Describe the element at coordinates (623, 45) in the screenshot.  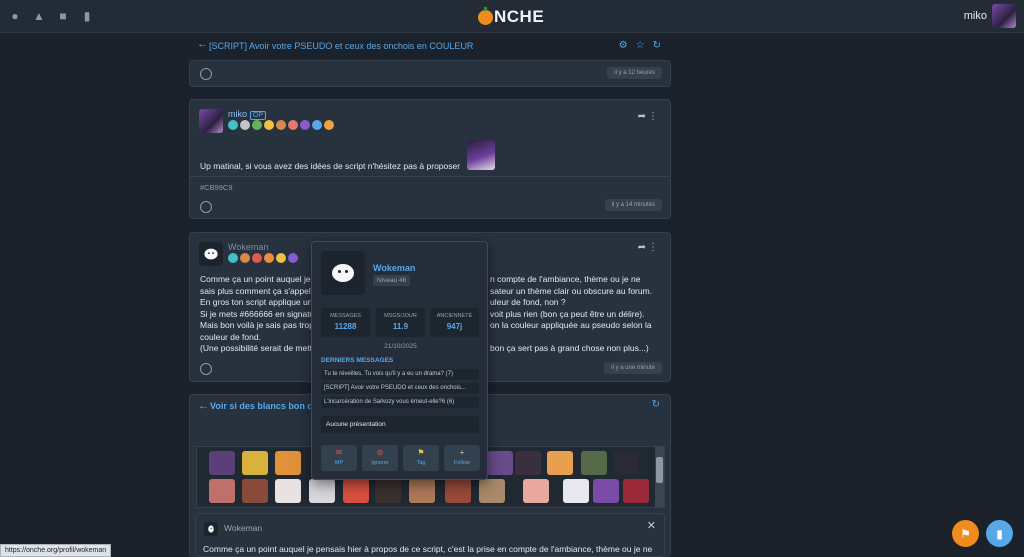
I see `gear-icon: ⚙` at that location.